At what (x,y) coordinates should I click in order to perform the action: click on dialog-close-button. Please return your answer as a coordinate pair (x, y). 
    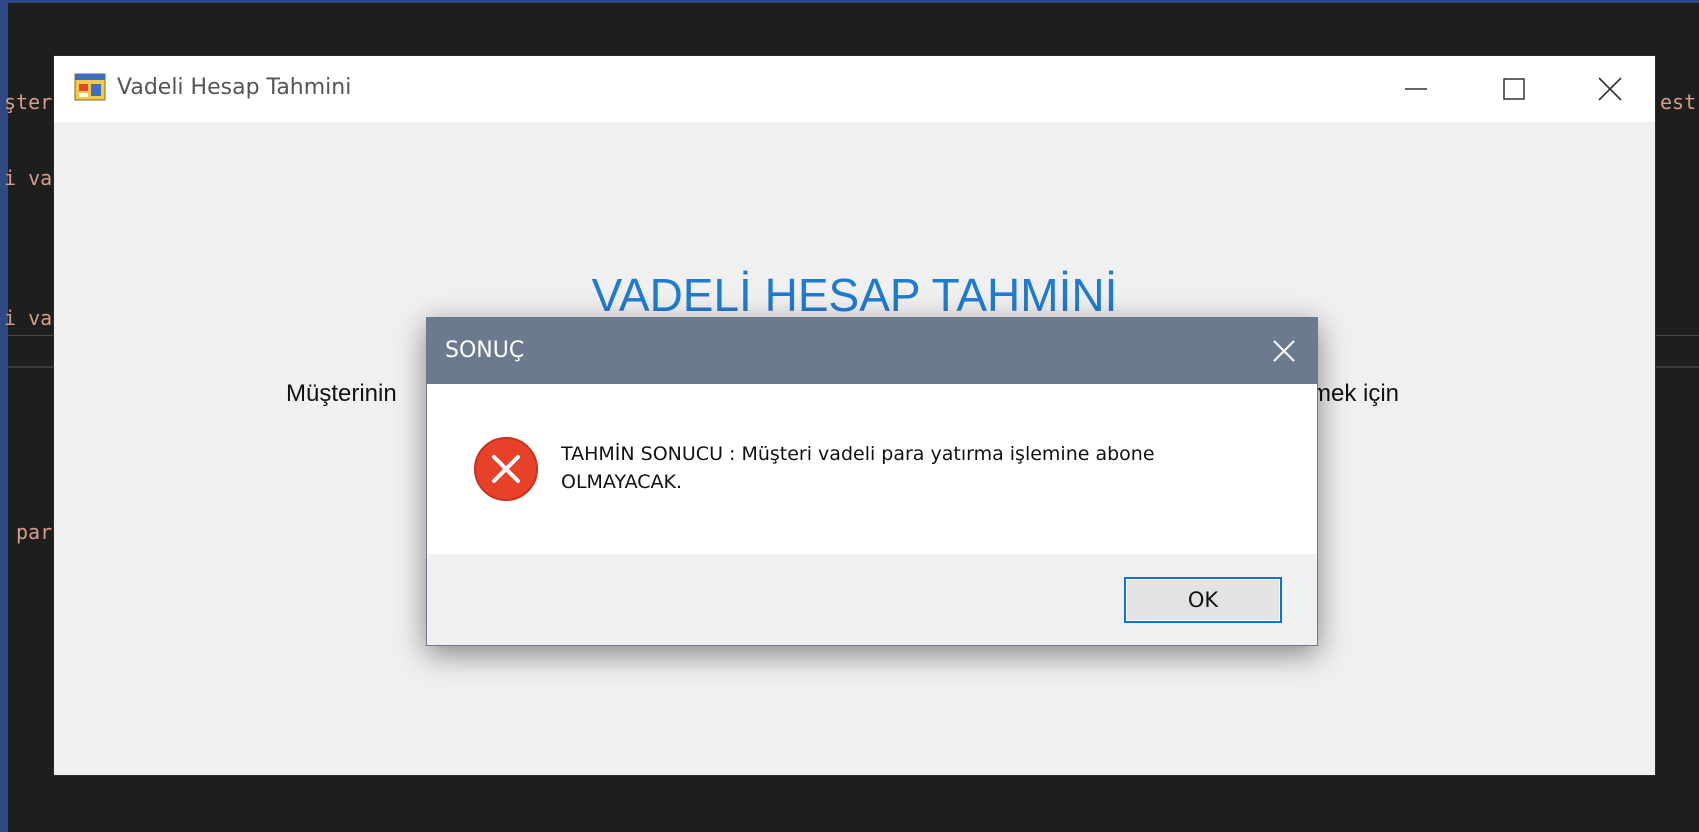
    Looking at the image, I should click on (1284, 351).